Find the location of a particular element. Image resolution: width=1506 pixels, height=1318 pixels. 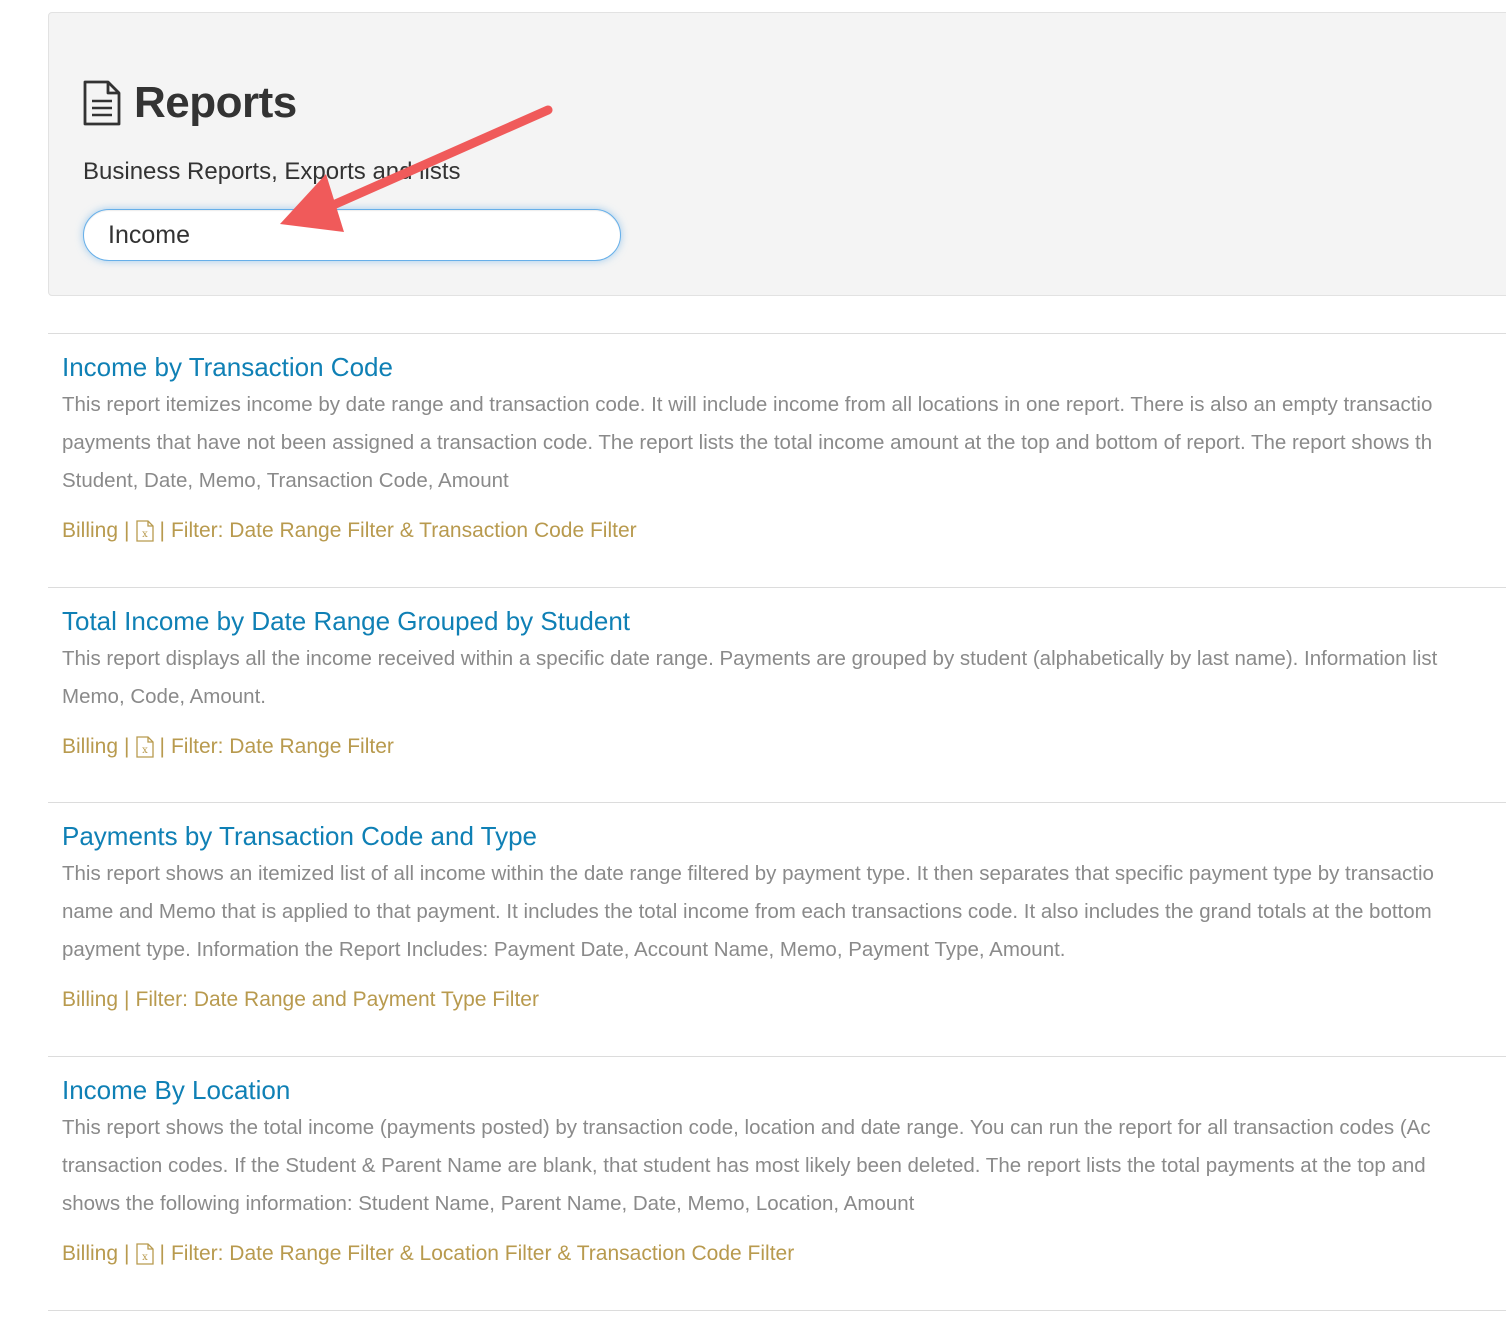

report-title-link: Income by Transaction Code is located at coordinates (784, 367).